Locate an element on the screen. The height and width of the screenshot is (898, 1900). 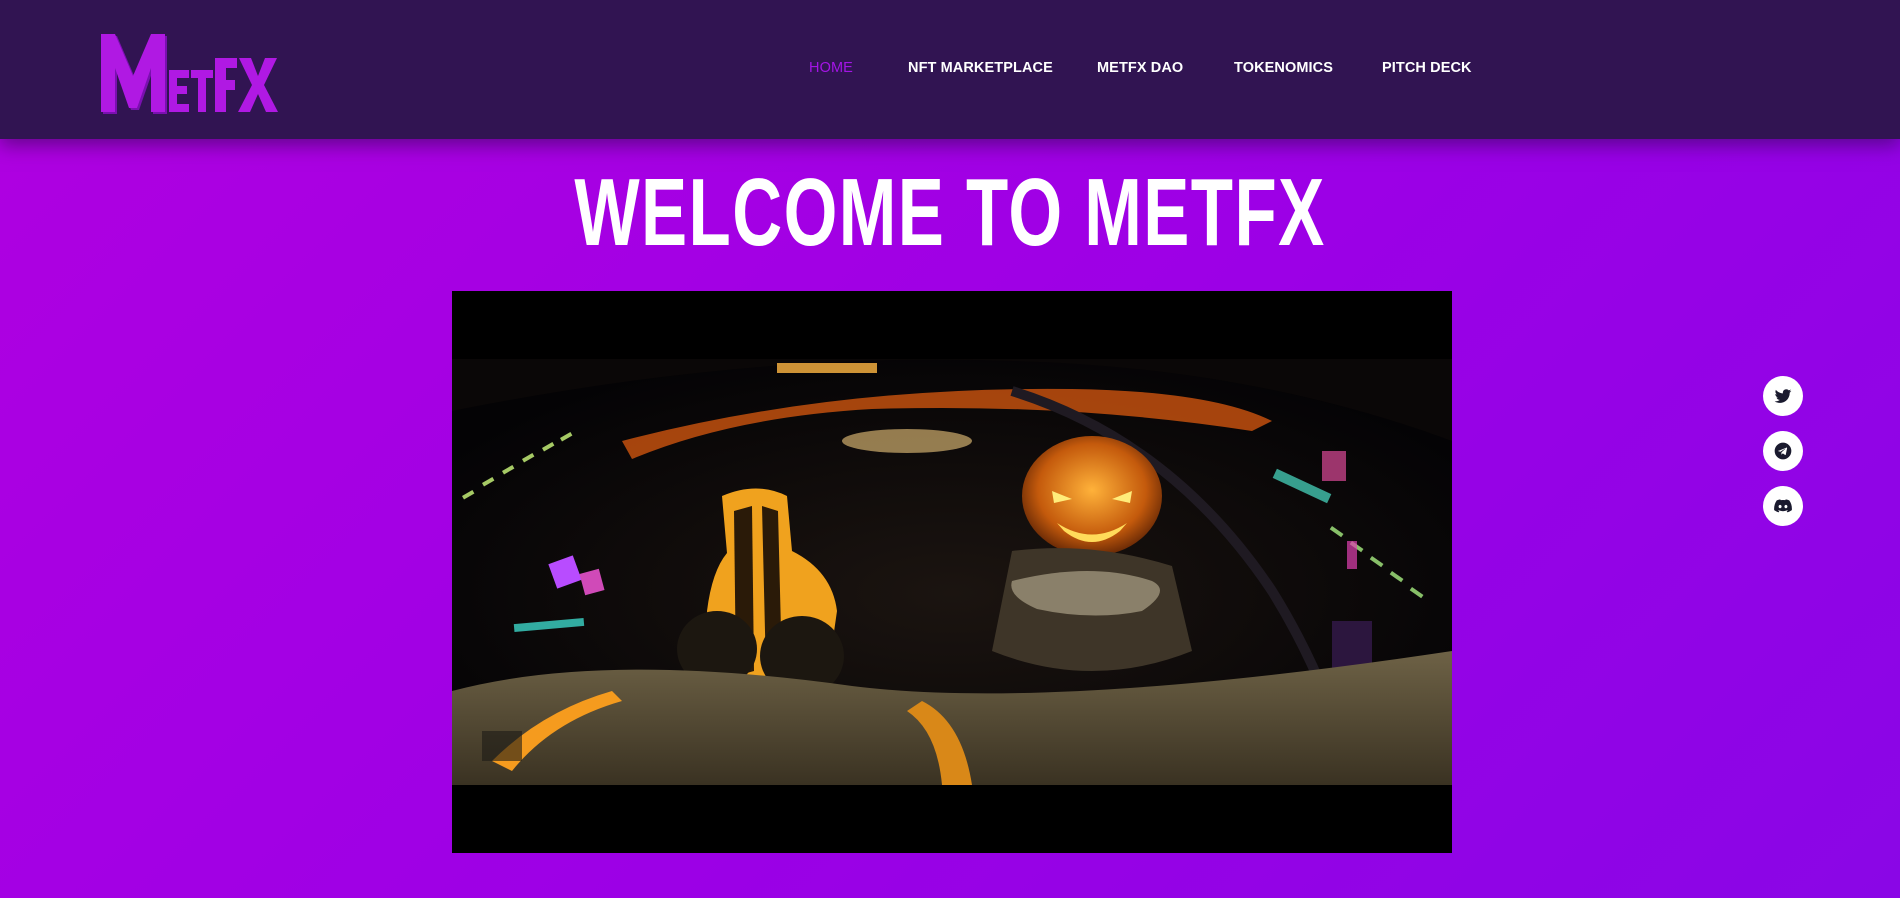
twitter-button is located at coordinates (1783, 396).